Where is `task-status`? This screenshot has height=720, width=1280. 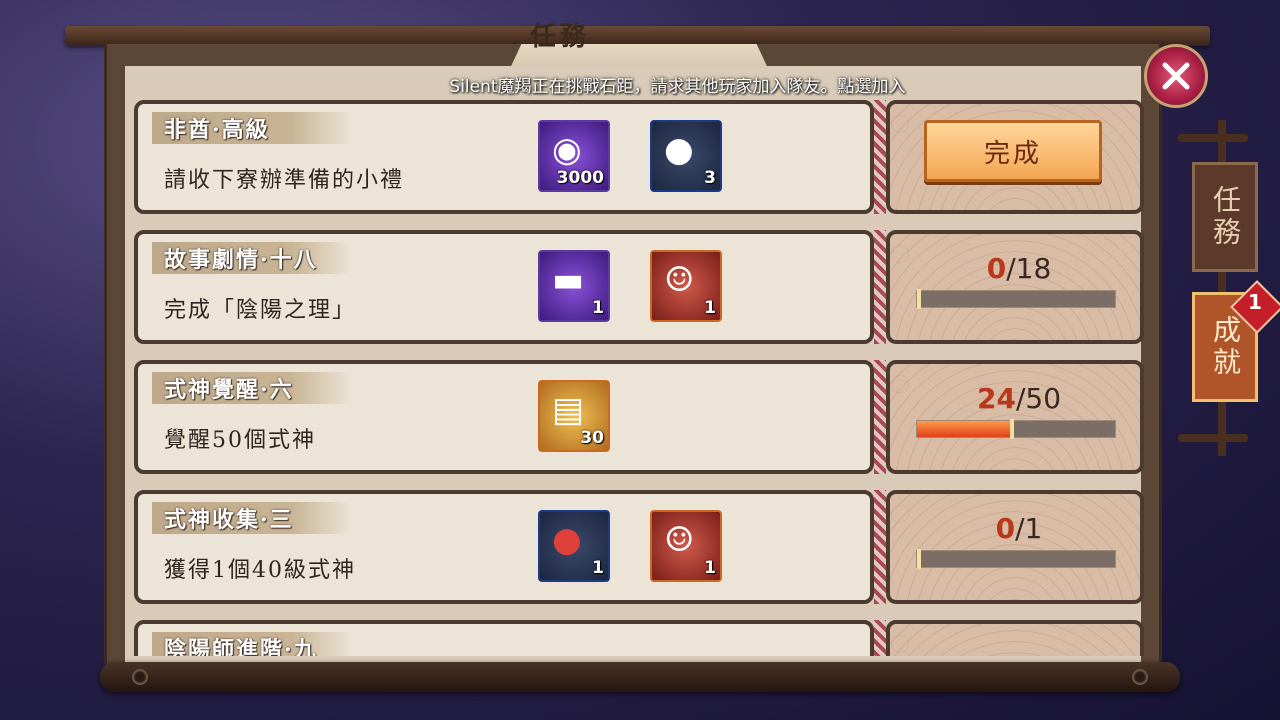 task-status is located at coordinates (1015, 638).